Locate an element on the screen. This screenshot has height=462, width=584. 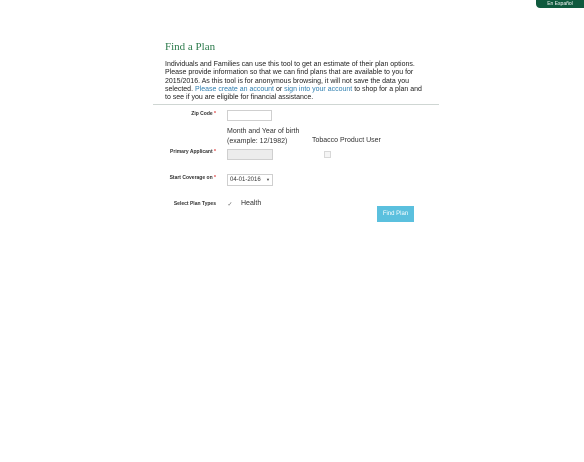
sign-in-link: sign into your account is located at coordinates (318, 89).